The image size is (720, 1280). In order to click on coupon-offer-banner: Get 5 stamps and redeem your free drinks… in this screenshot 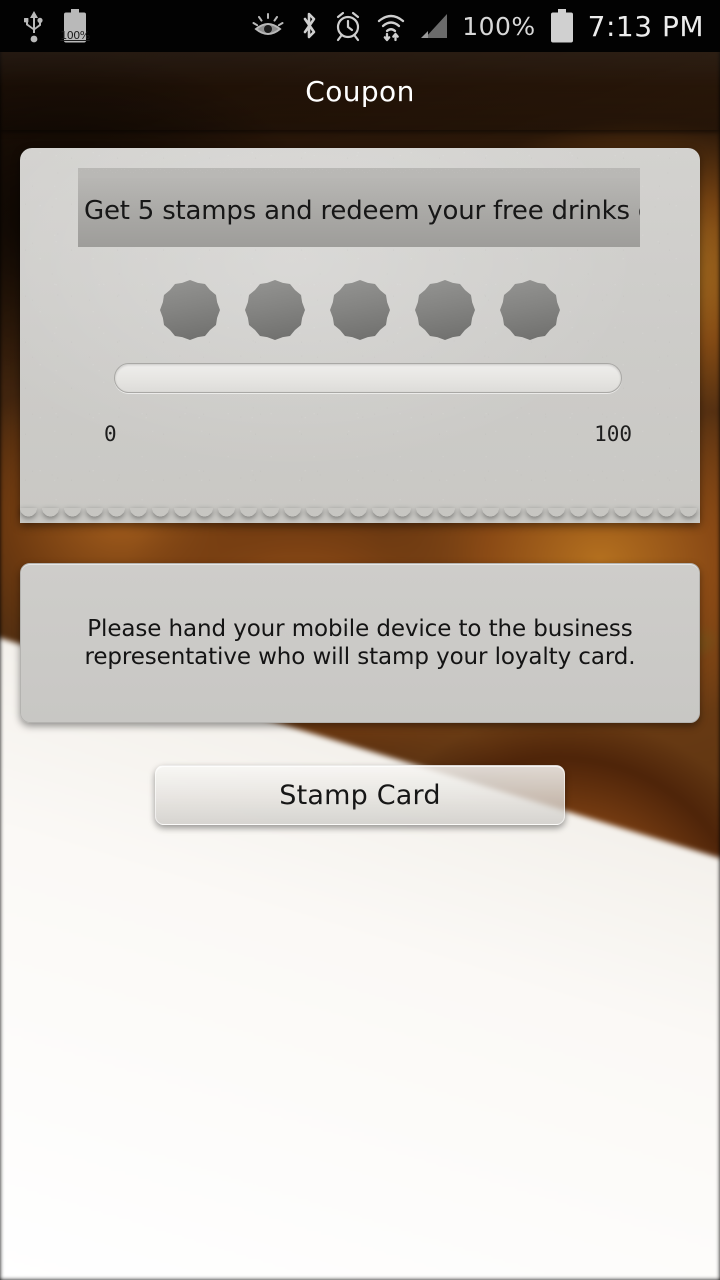, I will do `click(359, 211)`.